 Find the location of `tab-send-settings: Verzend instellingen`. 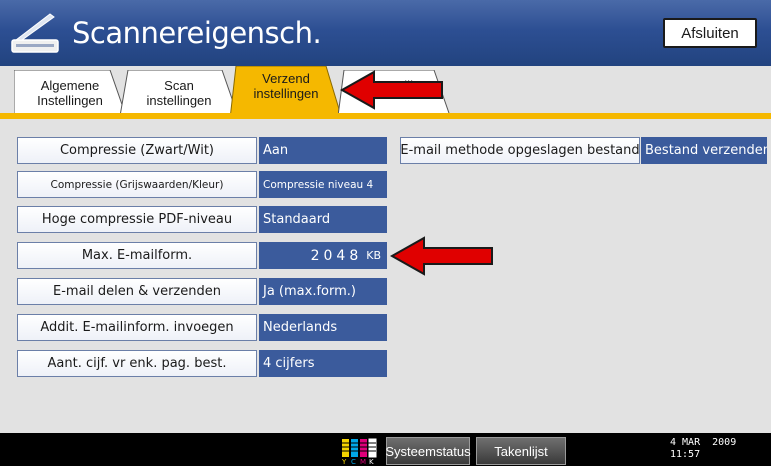

tab-send-settings: Verzend instellingen is located at coordinates (286, 92).